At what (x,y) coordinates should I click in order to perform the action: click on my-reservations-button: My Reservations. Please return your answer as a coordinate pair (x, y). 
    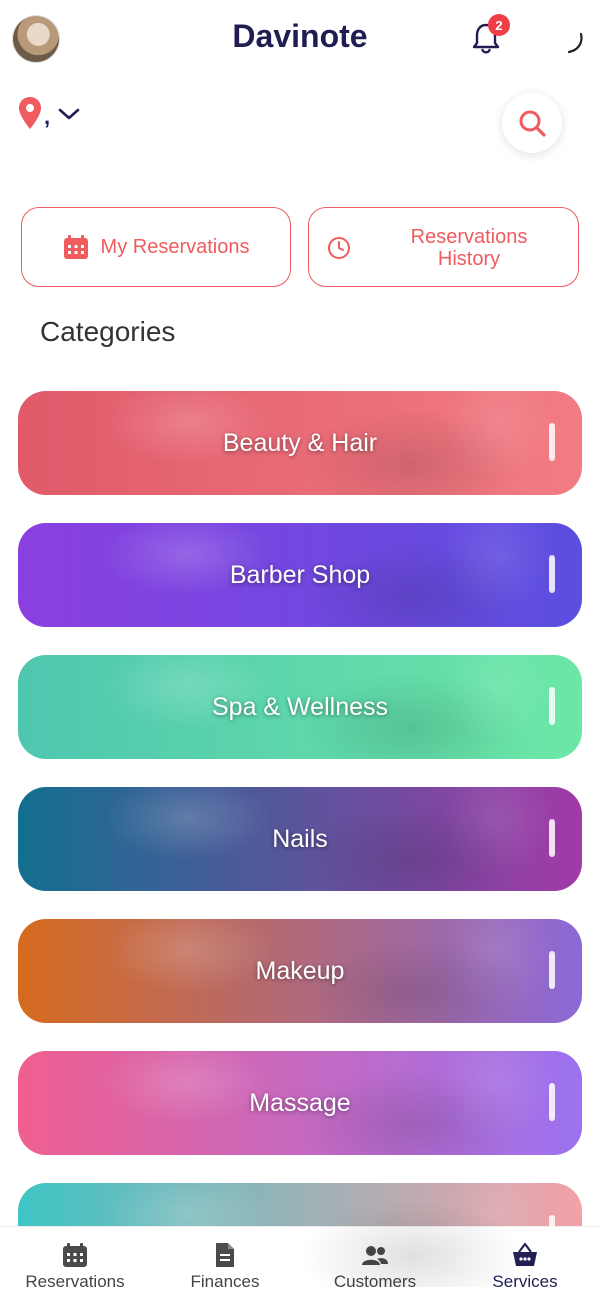
    Looking at the image, I should click on (156, 247).